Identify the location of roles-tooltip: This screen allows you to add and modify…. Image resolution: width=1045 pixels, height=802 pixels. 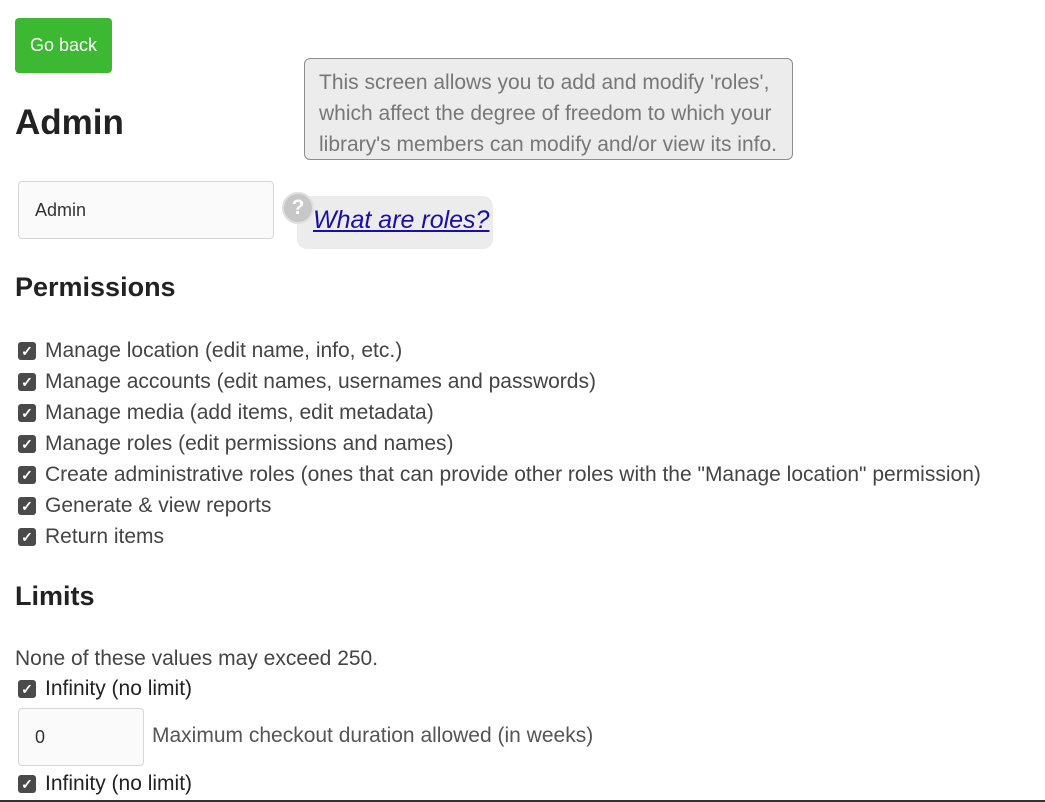
(548, 109).